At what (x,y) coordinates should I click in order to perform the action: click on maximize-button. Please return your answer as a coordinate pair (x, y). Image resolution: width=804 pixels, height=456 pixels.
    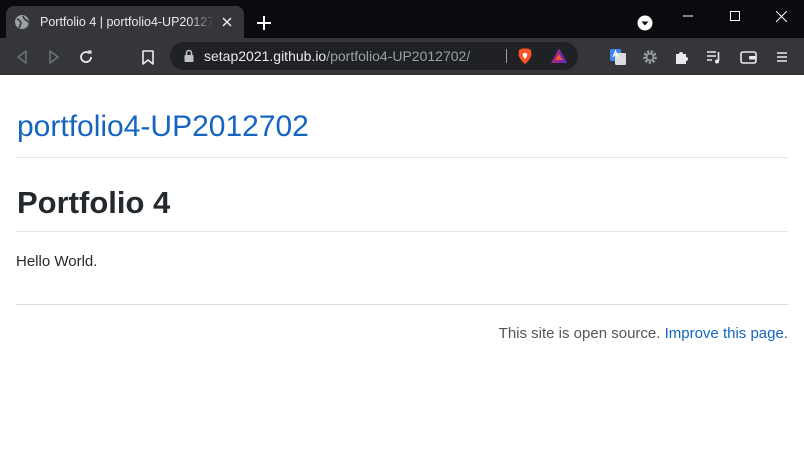
    Looking at the image, I should click on (735, 16).